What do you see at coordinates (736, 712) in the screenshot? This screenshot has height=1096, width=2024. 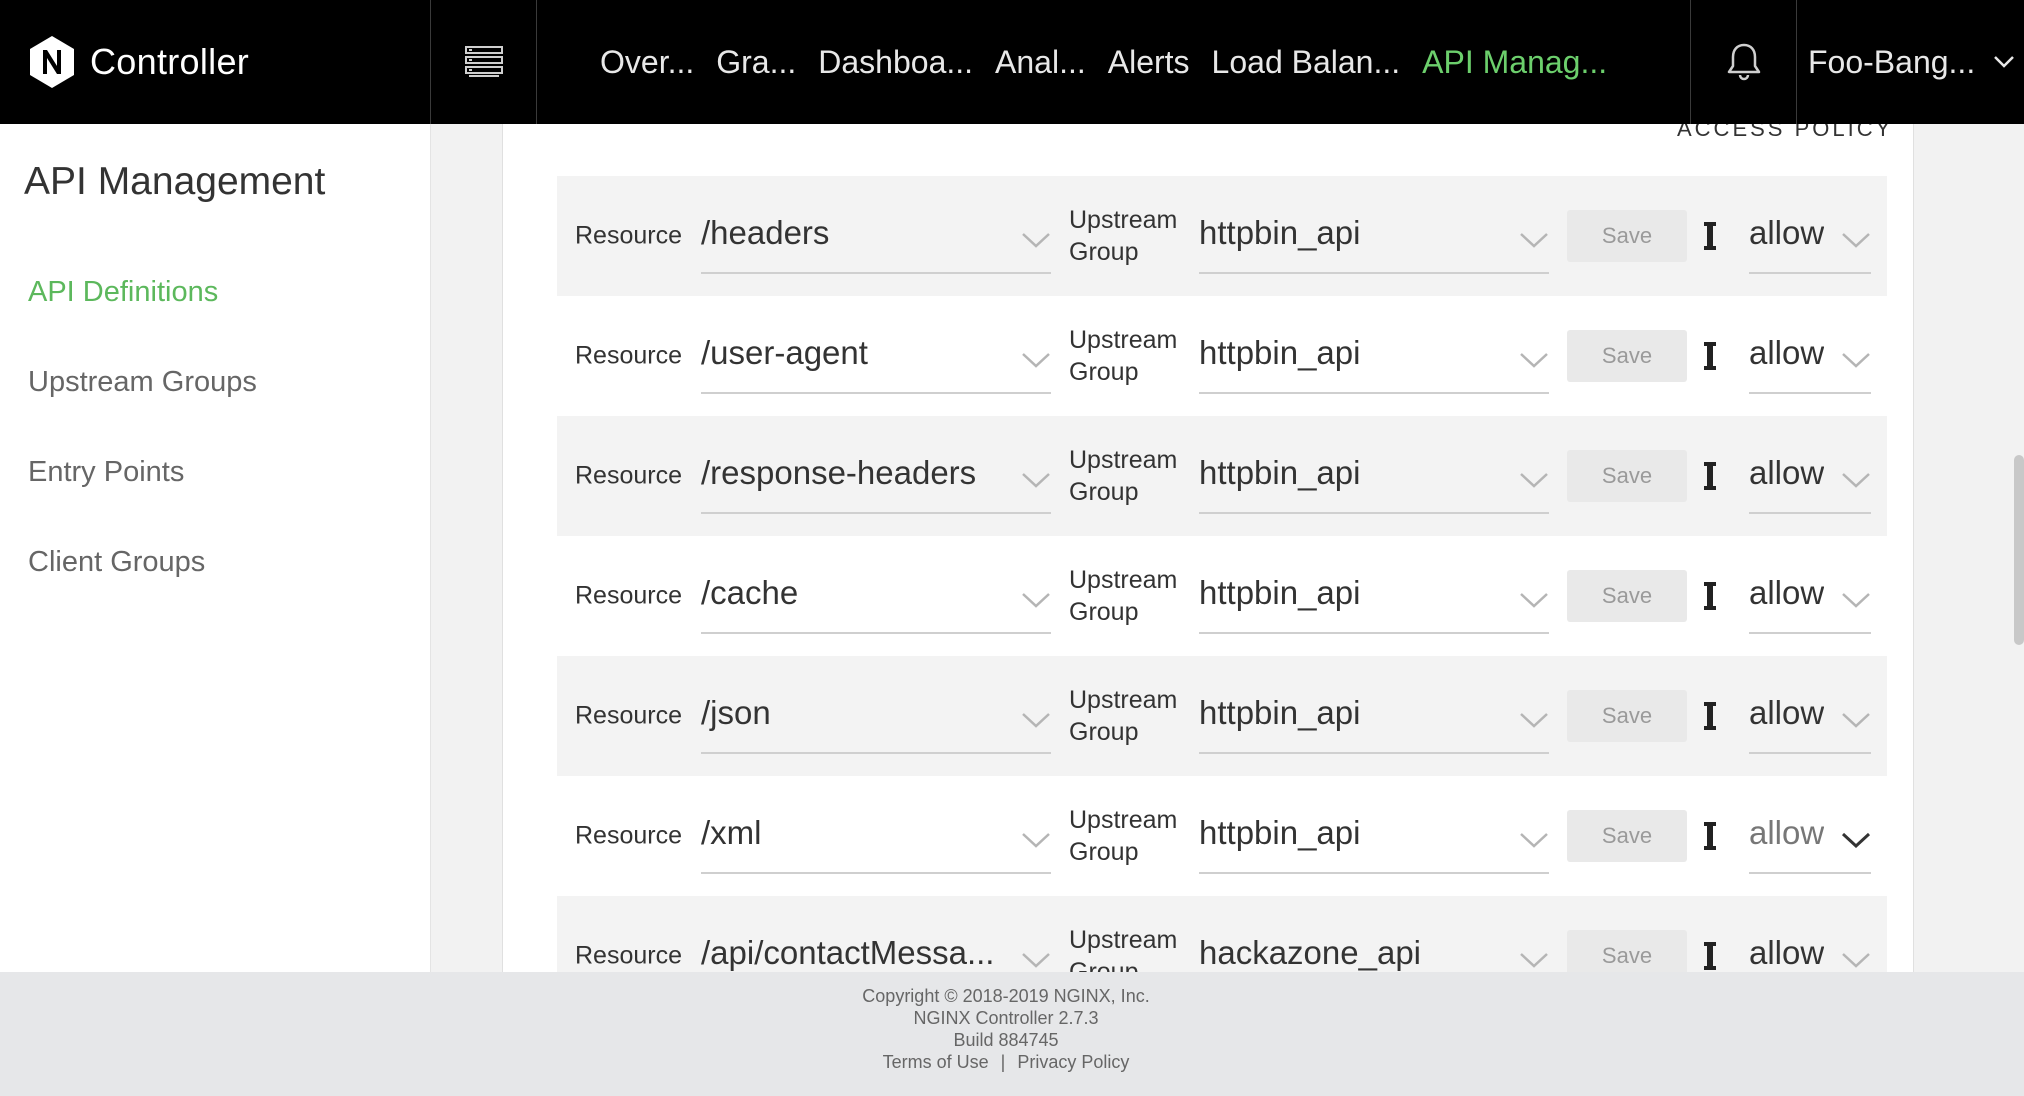 I see `resource-value: /json` at bounding box center [736, 712].